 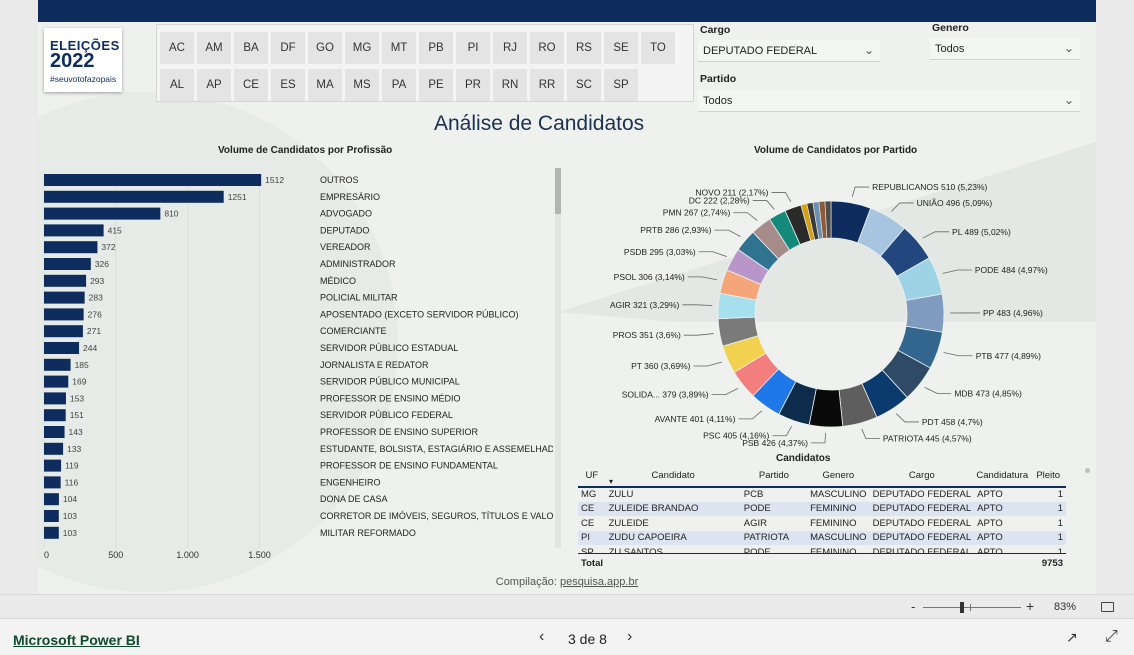 I want to click on bar-value-label: 116, so click(x=72, y=482).